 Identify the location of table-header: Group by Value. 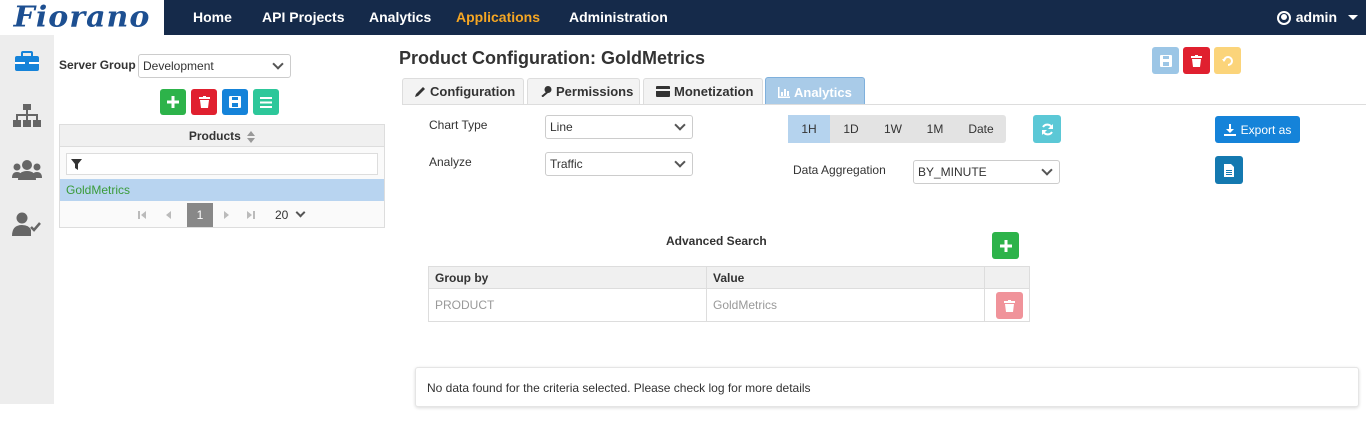
(729, 278).